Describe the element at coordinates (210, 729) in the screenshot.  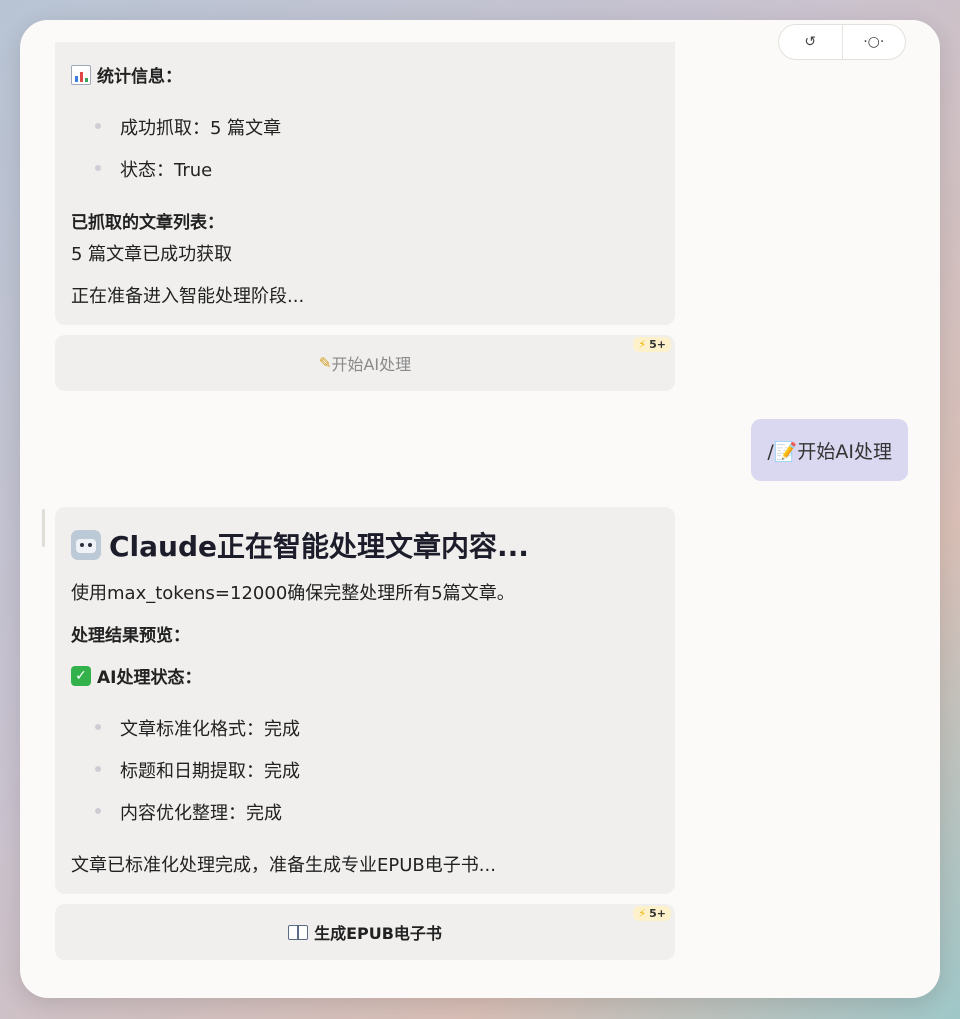
I see `list-item: 文章标准化格式：完成` at that location.